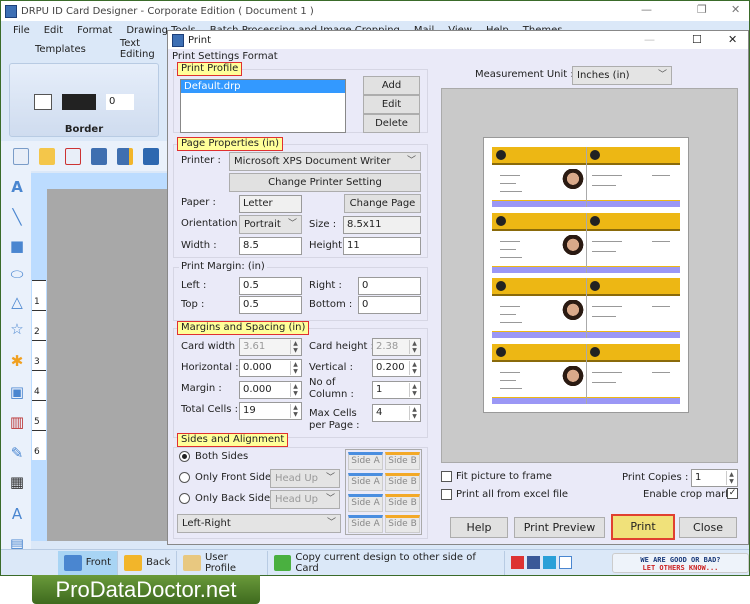 Image resolution: width=750 pixels, height=604 pixels. What do you see at coordinates (533, 562) in the screenshot?
I see `facebook-icon` at bounding box center [533, 562].